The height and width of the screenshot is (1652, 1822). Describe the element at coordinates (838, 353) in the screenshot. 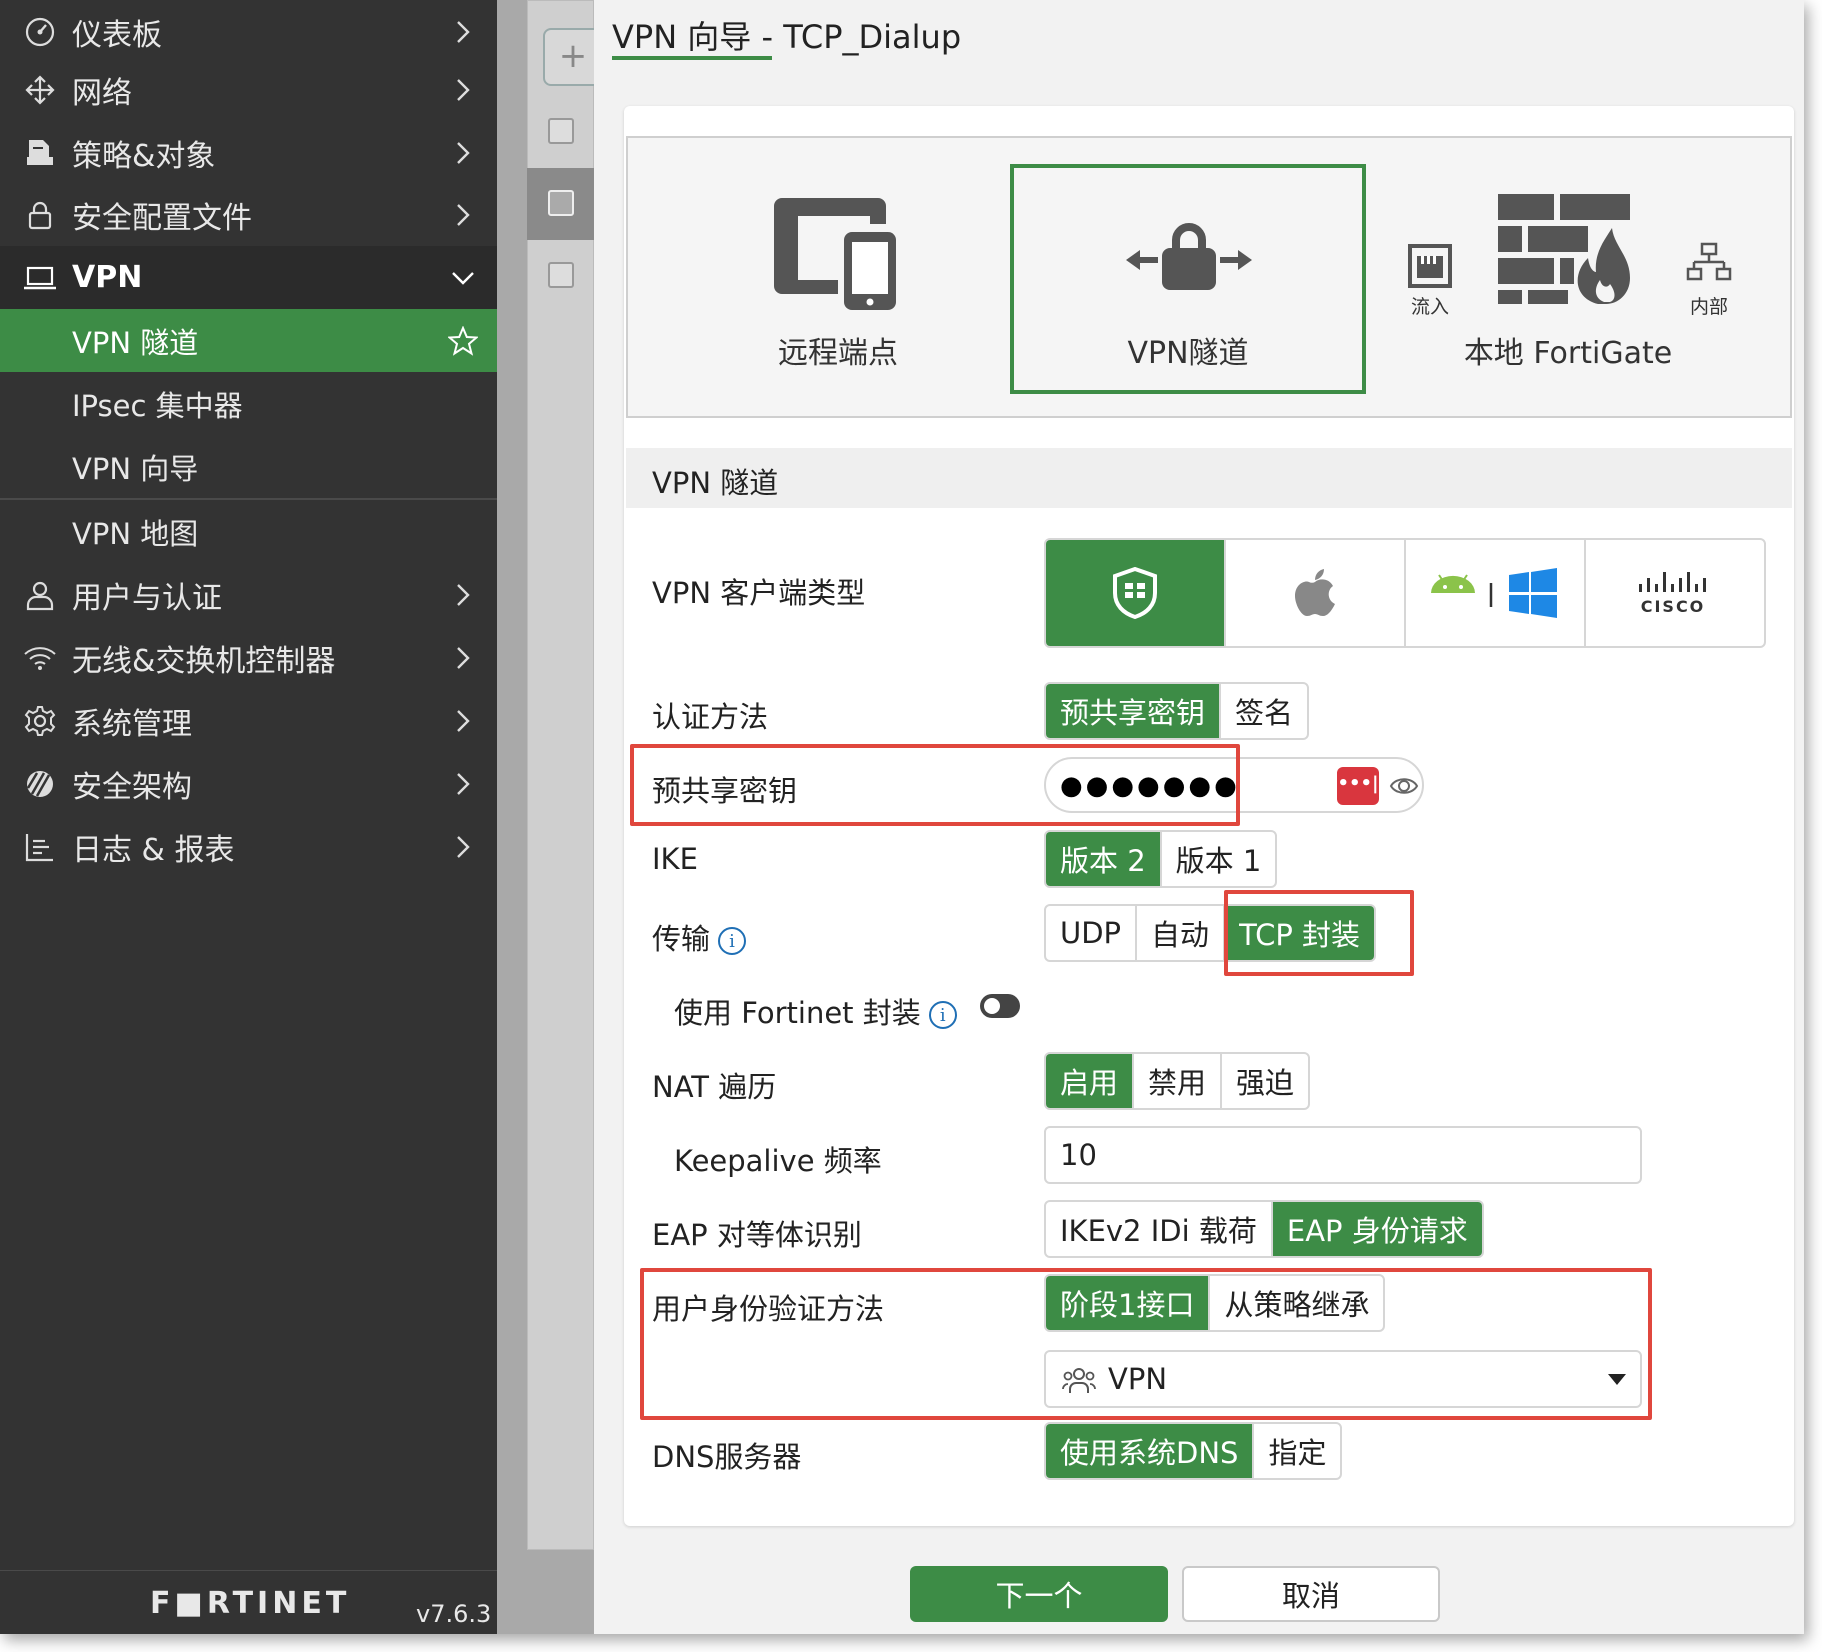

I see `remote-endpoint-label: 远程端点` at that location.